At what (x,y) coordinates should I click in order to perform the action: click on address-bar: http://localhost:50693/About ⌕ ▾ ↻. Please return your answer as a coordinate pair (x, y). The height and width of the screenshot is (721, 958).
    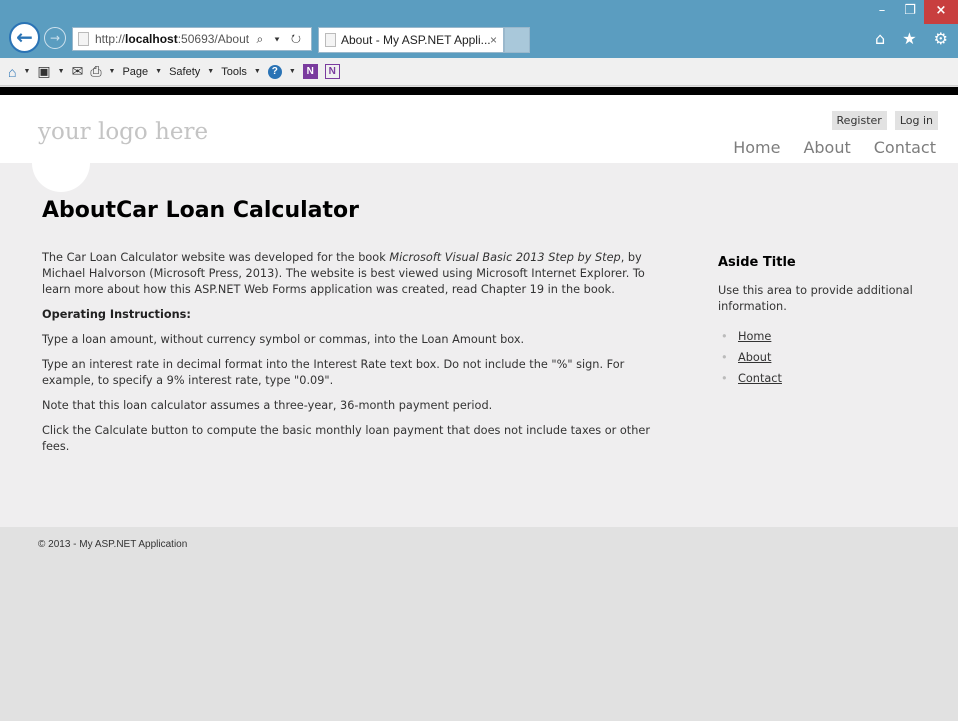
    Looking at the image, I should click on (192, 39).